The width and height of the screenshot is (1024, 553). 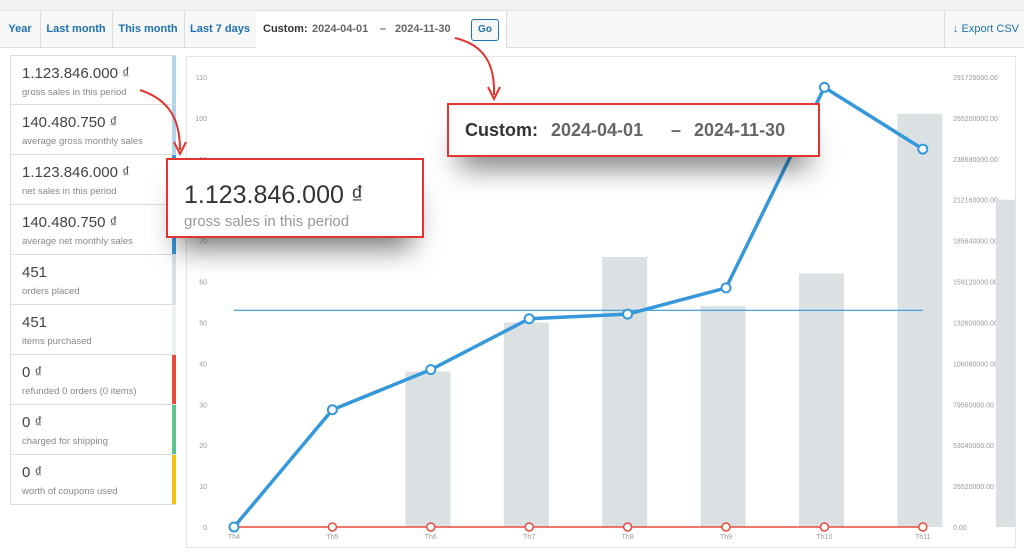 What do you see at coordinates (975, 119) in the screenshot?
I see `y-right-tick-label: 265200000.00` at bounding box center [975, 119].